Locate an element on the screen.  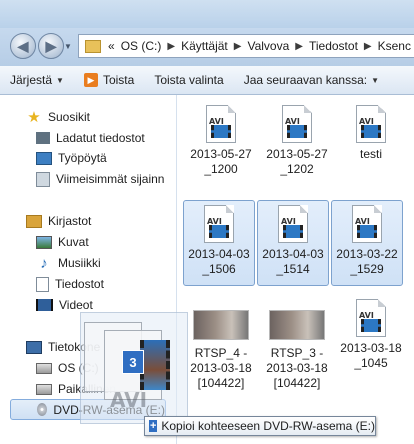
file-item-selected: AVI 2013-04-03 _1514 is located at coordinates (293, 243).